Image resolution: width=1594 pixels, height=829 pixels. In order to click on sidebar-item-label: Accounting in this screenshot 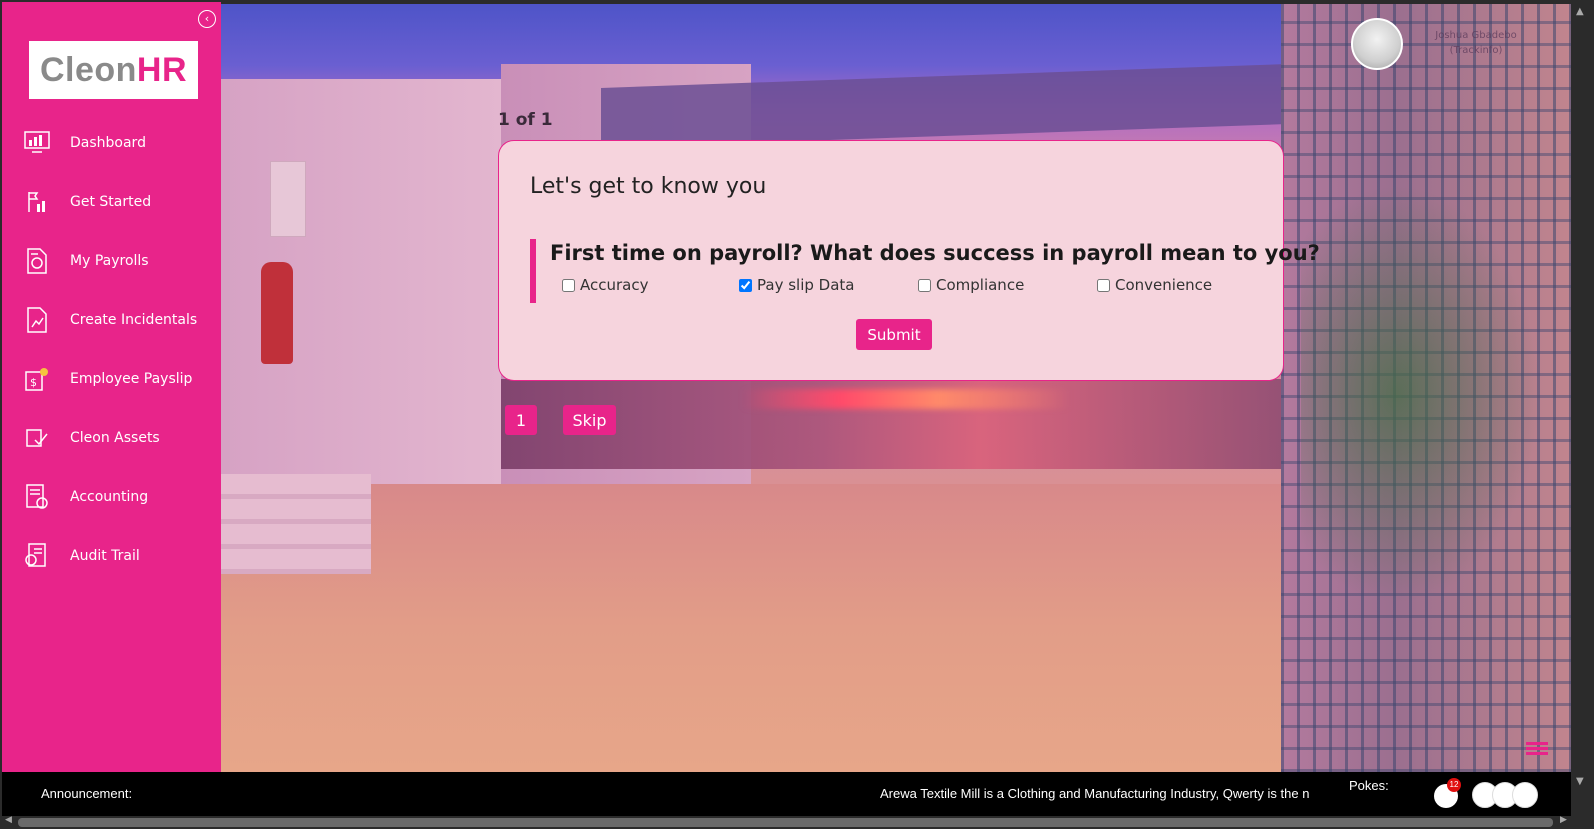, I will do `click(109, 496)`.